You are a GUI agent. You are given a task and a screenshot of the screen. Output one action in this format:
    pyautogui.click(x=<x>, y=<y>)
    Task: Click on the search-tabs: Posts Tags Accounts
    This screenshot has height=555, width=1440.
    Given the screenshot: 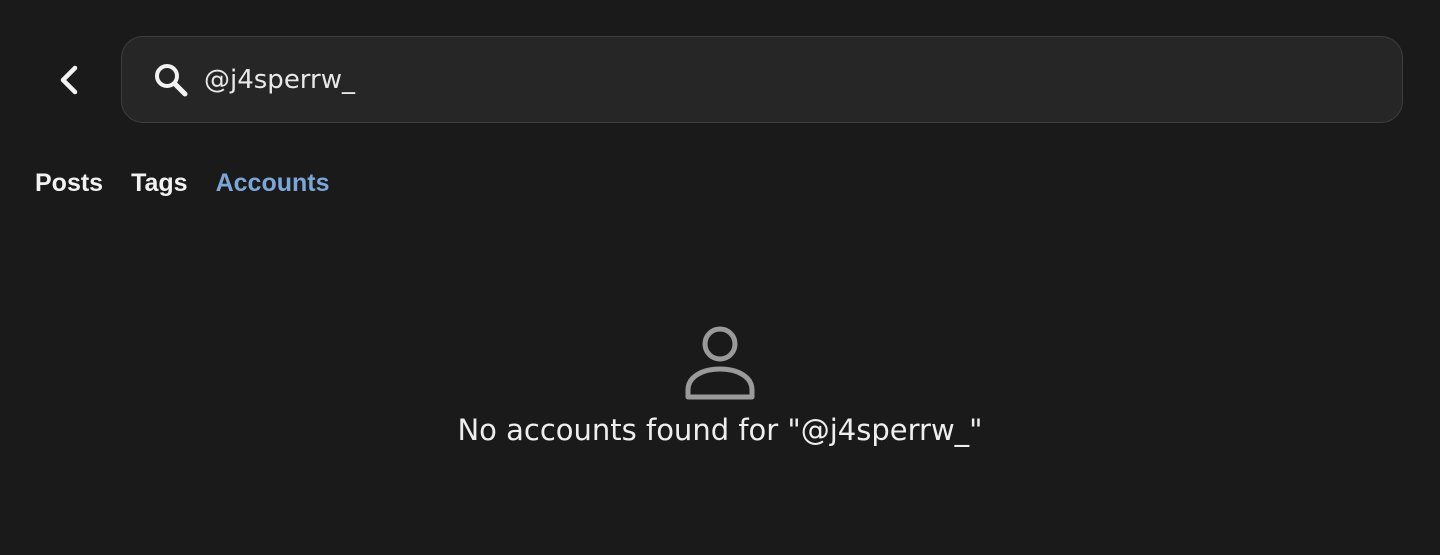 What is the action you would take?
    pyautogui.click(x=182, y=183)
    